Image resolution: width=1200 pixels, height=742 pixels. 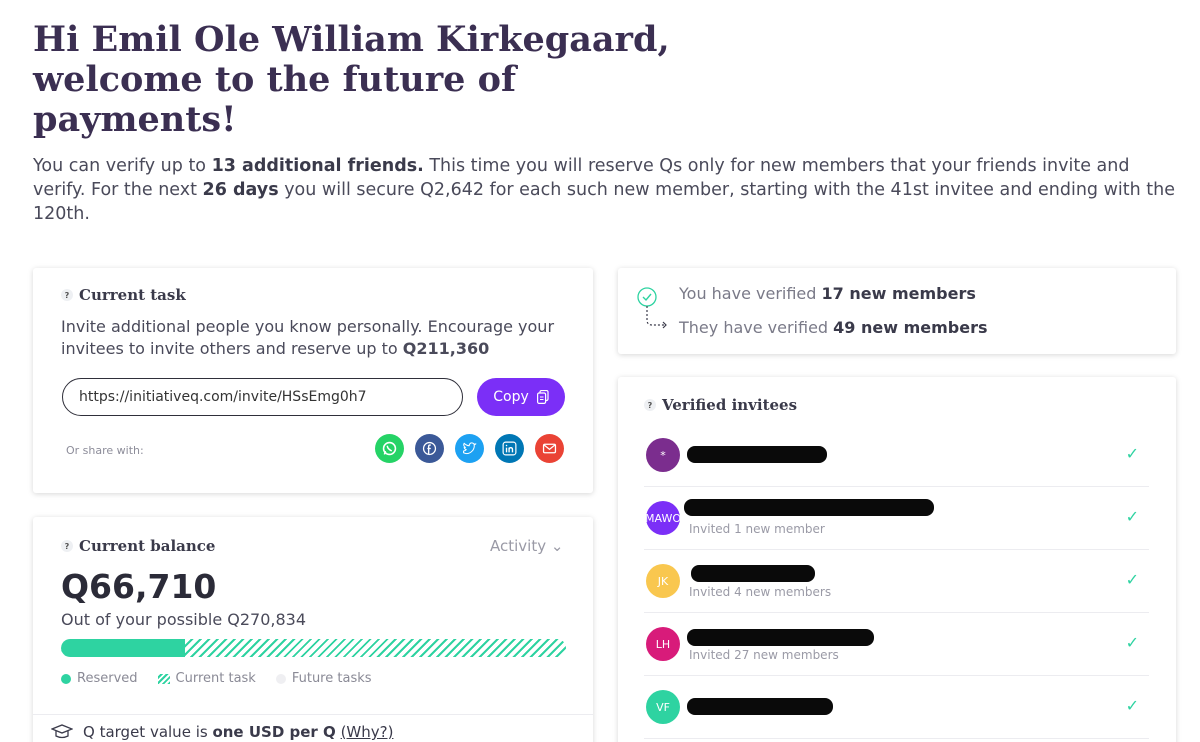 I want to click on whatsapp-icon, so click(x=389, y=448).